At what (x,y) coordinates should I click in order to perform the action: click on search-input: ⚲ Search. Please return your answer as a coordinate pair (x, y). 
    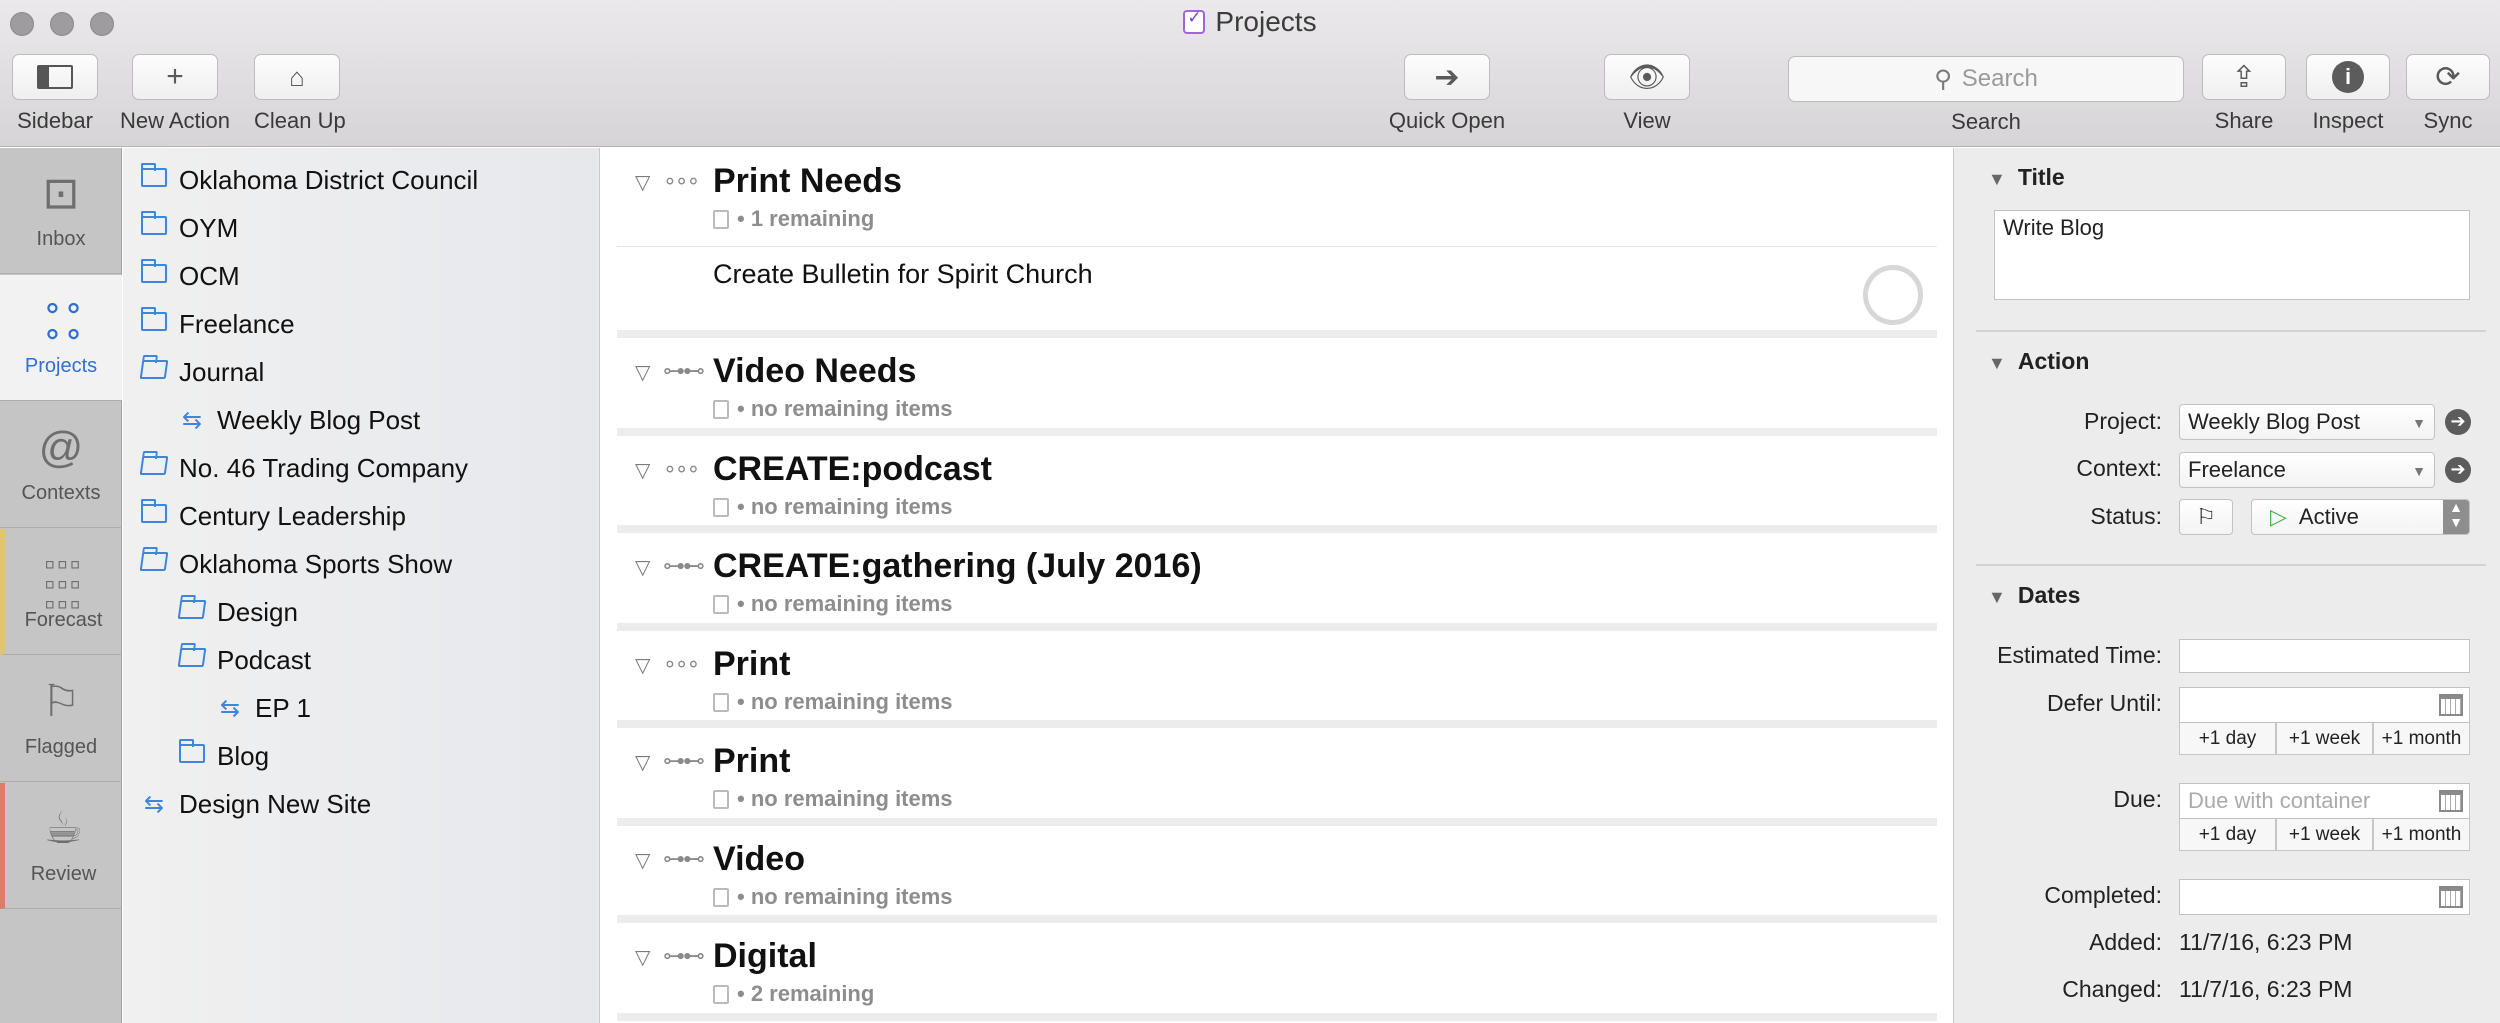
    Looking at the image, I should click on (1986, 79).